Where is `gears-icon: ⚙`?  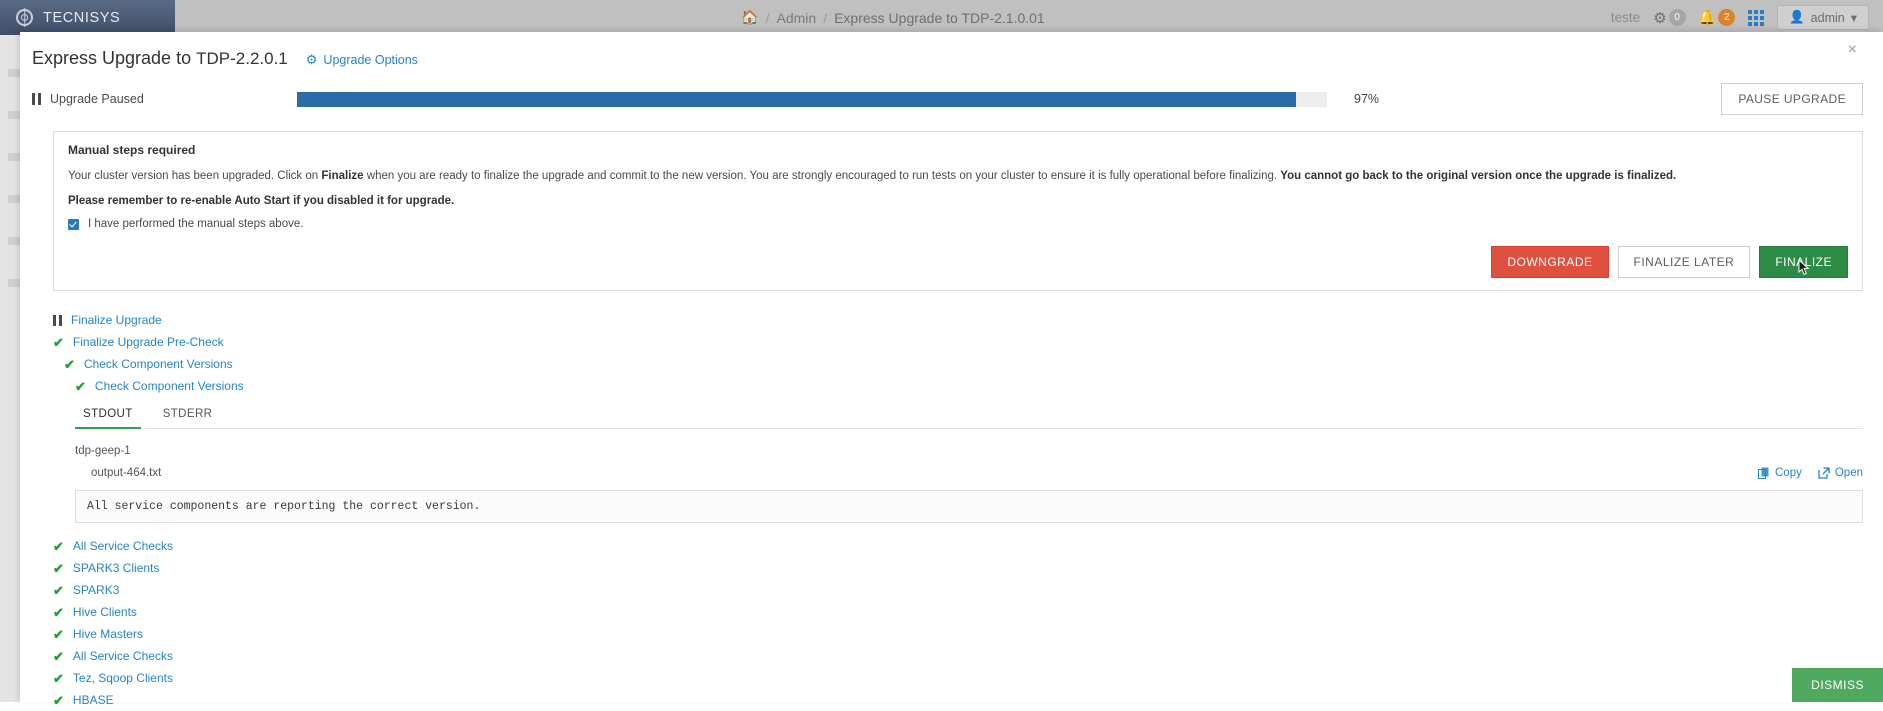
gears-icon: ⚙ is located at coordinates (312, 60).